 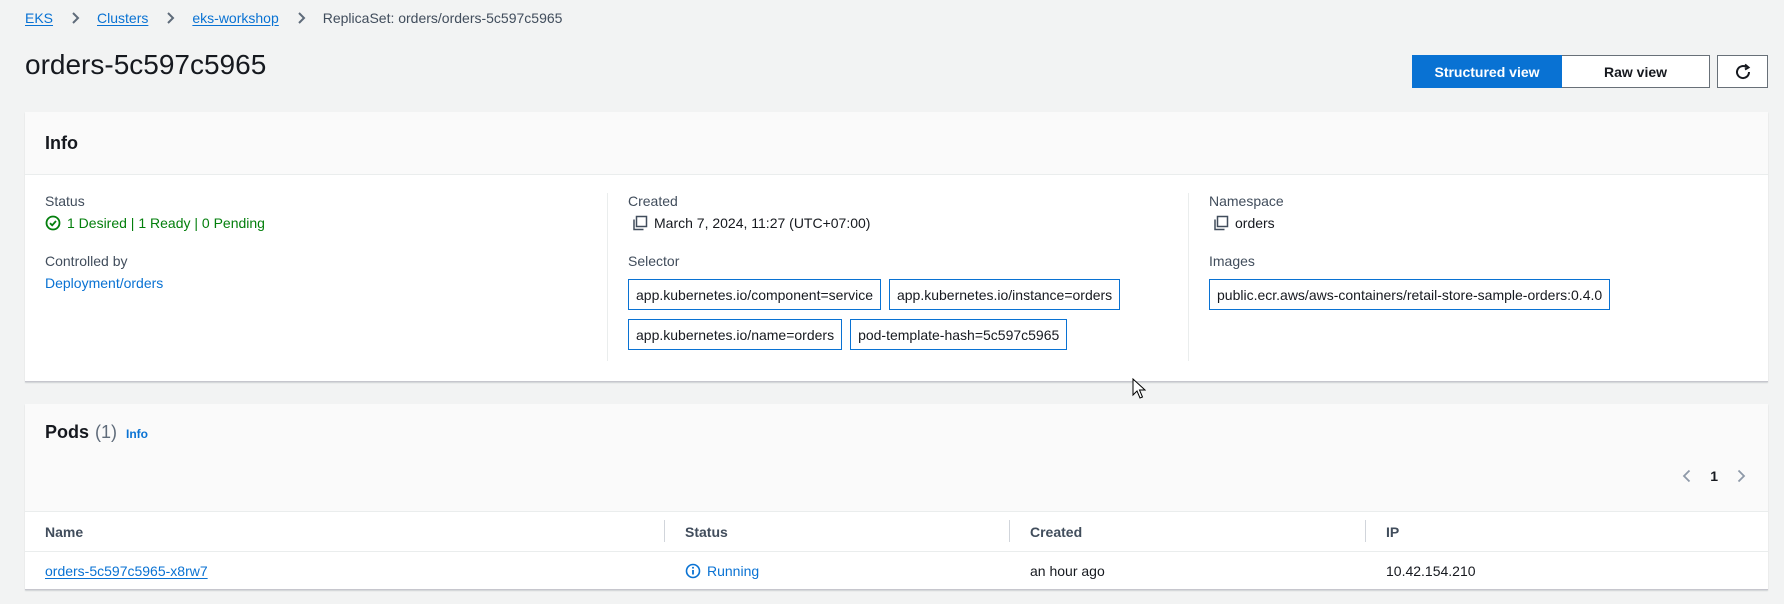 What do you see at coordinates (166, 223) in the screenshot?
I see `status-text: 1 Desired | 1 Ready | 0 Pending` at bounding box center [166, 223].